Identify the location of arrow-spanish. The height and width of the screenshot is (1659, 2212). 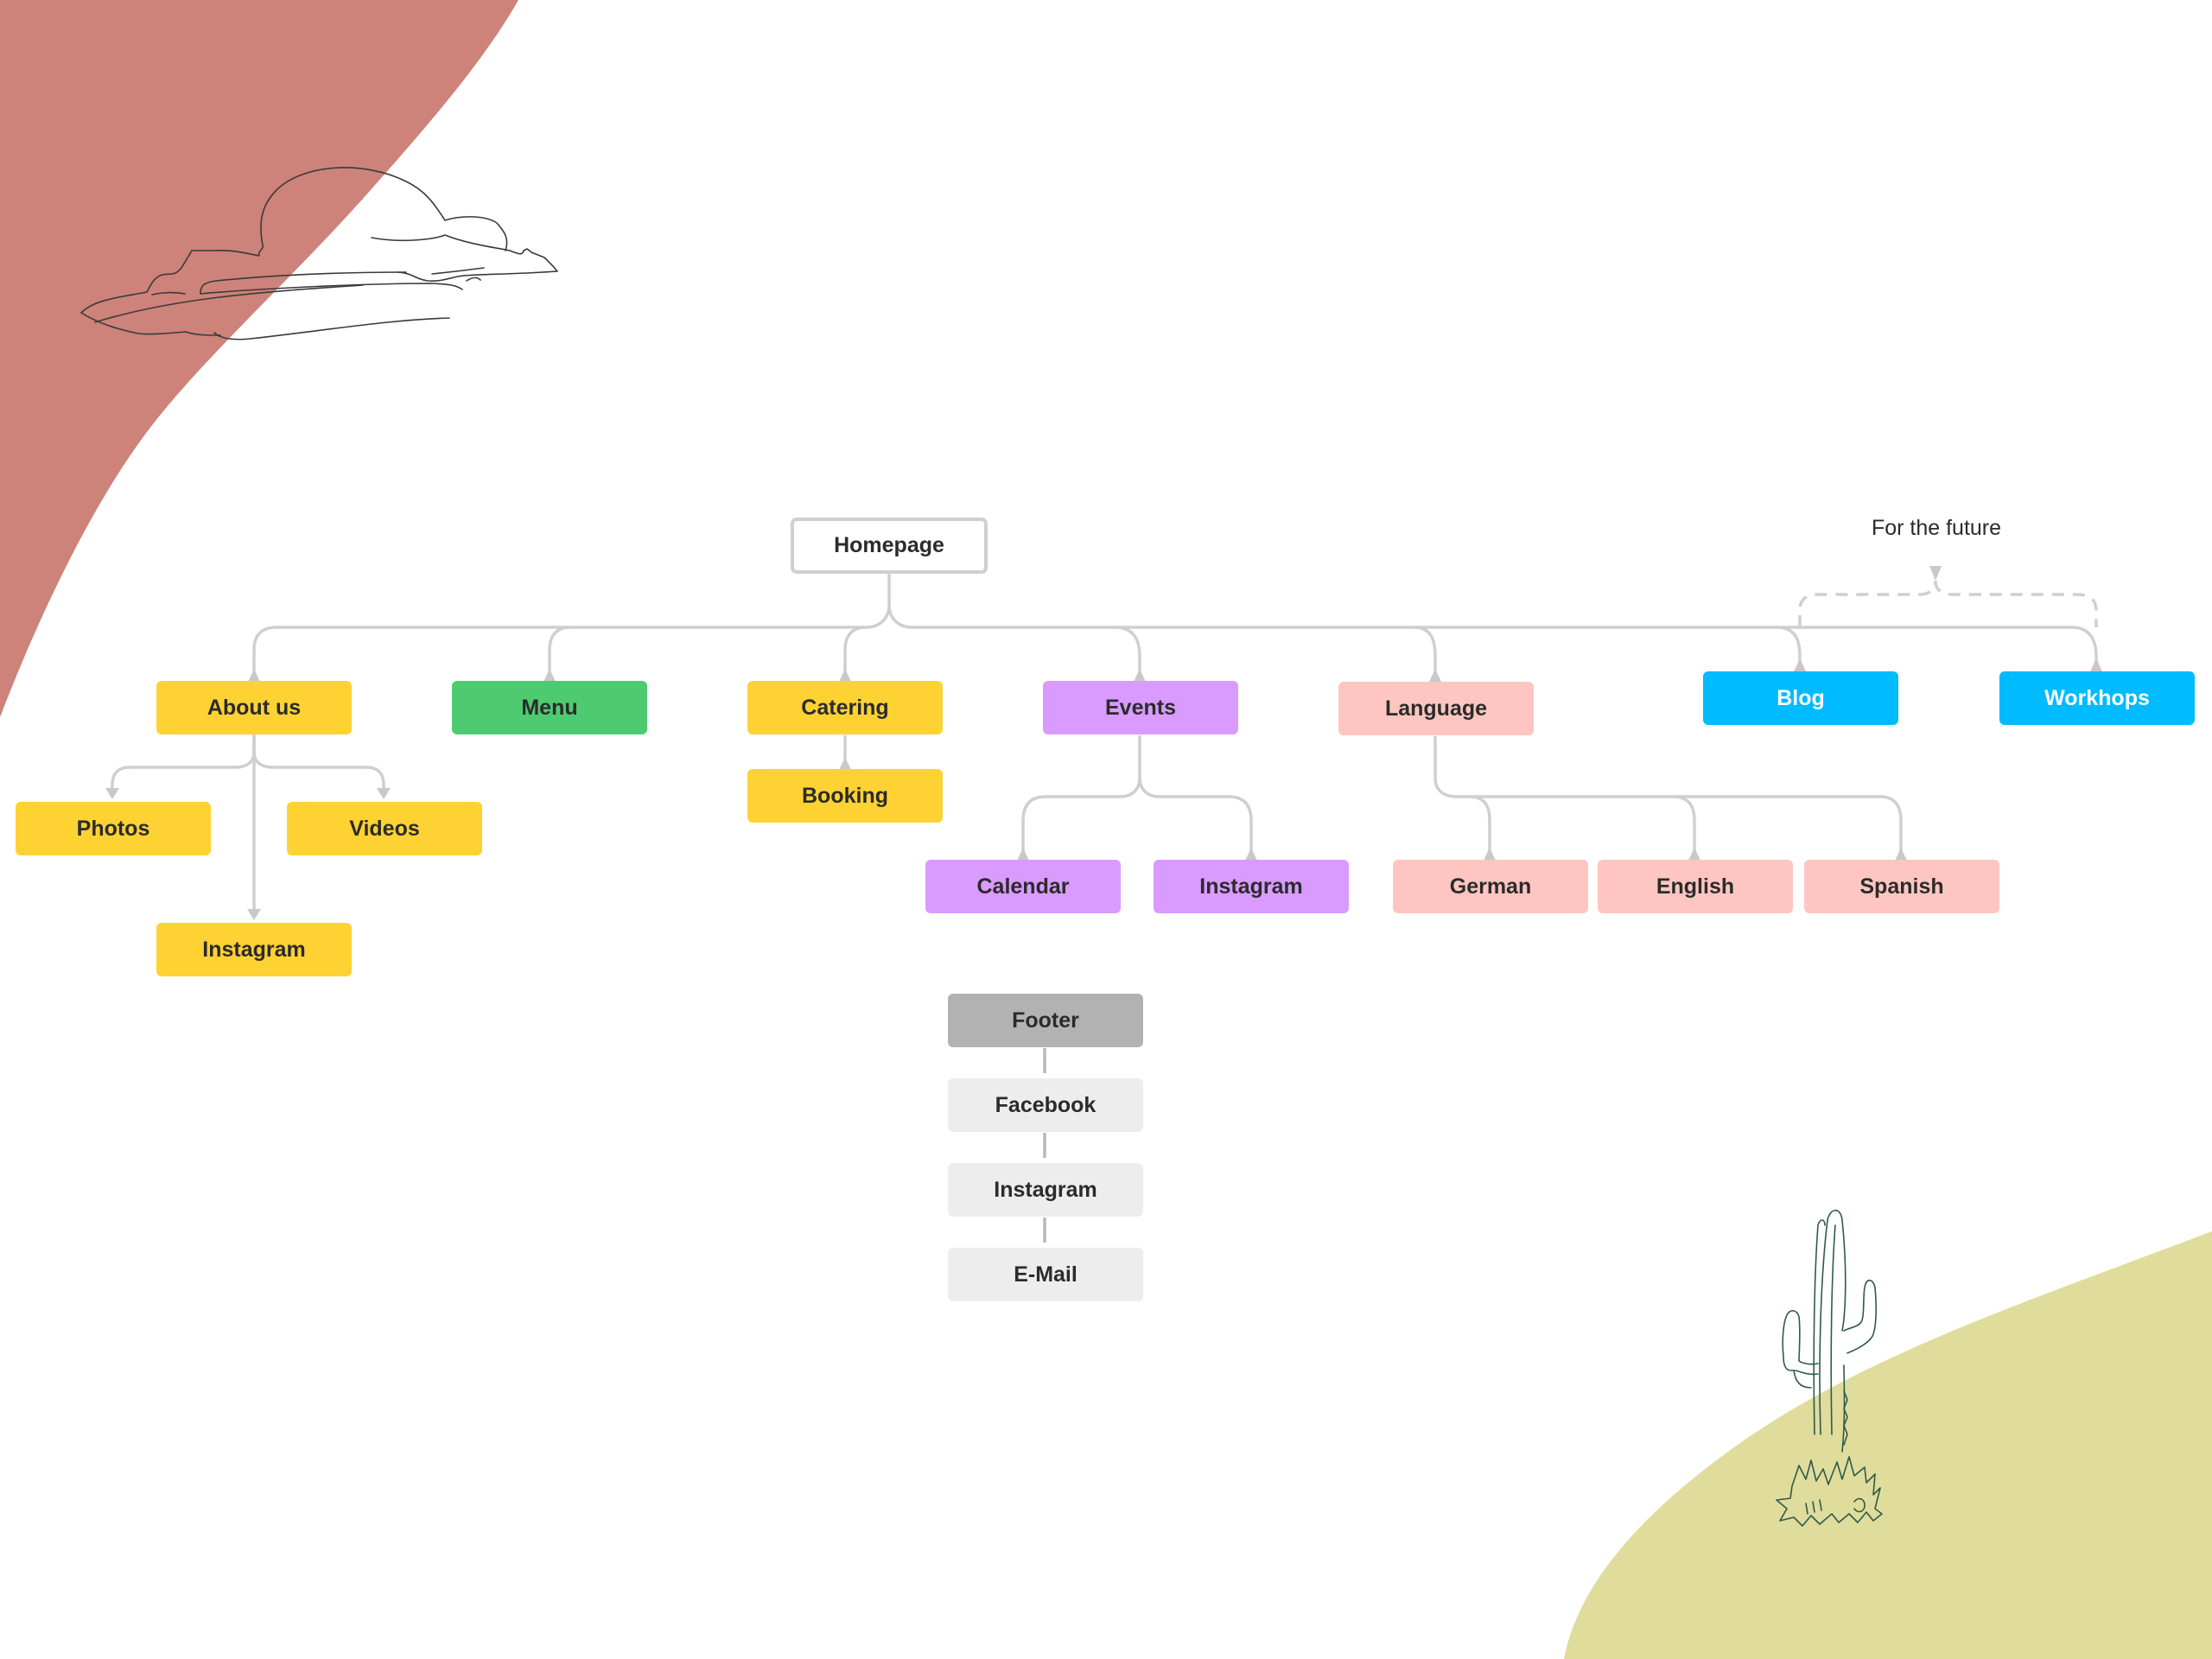
(1901, 854).